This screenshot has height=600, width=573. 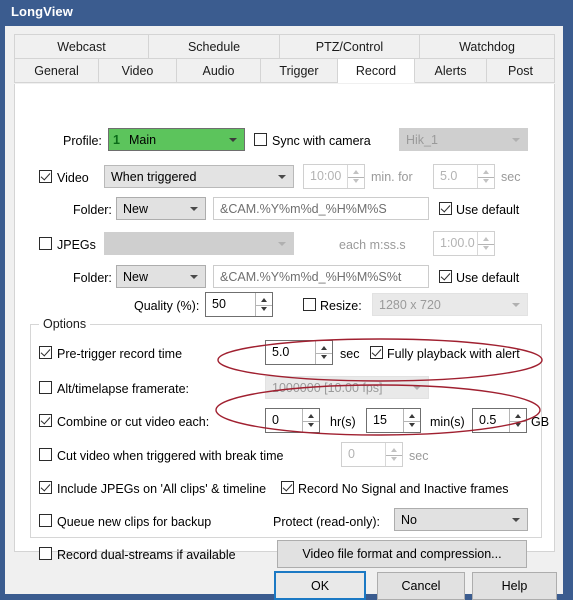 What do you see at coordinates (488, 210) in the screenshot?
I see `video-folder-use-default-label: Use default` at bounding box center [488, 210].